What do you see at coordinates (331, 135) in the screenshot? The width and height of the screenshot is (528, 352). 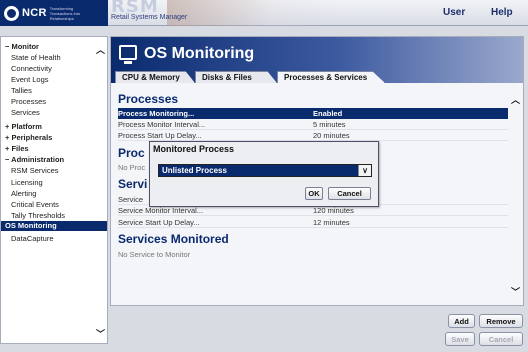 I see `row-value: 20 minutes` at bounding box center [331, 135].